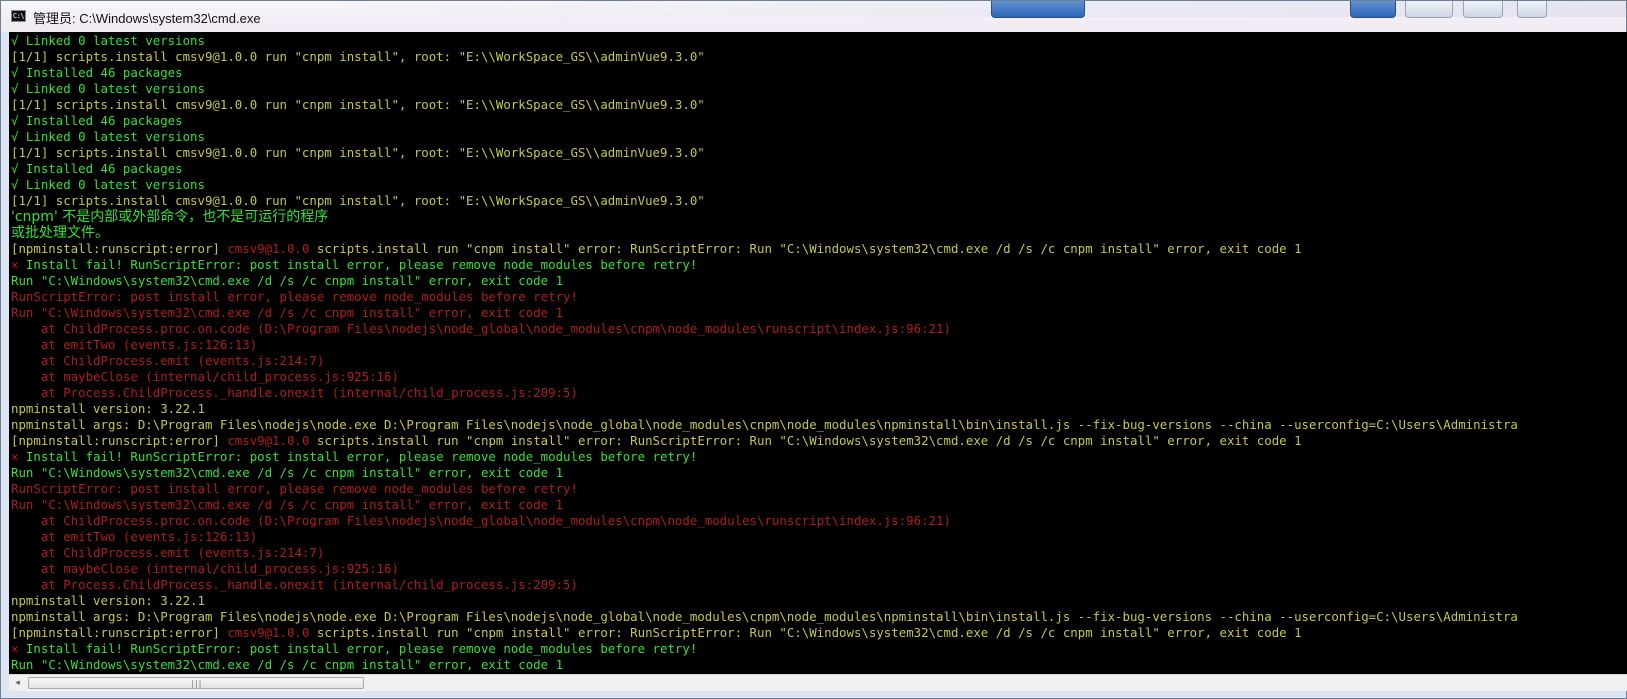 Image resolution: width=1627 pixels, height=699 pixels. Describe the element at coordinates (18, 16) in the screenshot. I see `cmd-app-icon: C:\` at that location.